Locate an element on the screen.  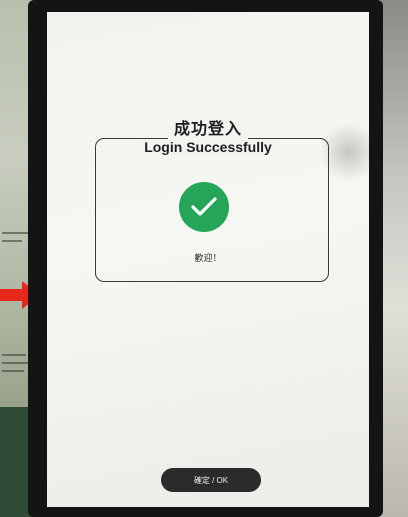
dialog-title-chinese: 成功登入 is located at coordinates (207, 127).